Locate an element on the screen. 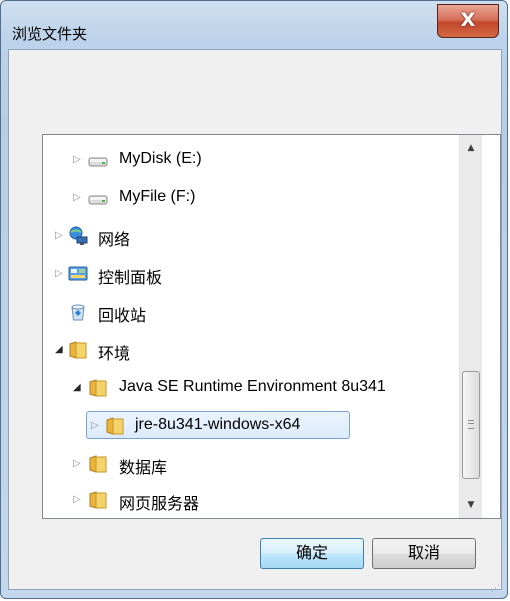 This screenshot has height=601, width=510. tree-item-database: ▷ 数据库 is located at coordinates (271, 464).